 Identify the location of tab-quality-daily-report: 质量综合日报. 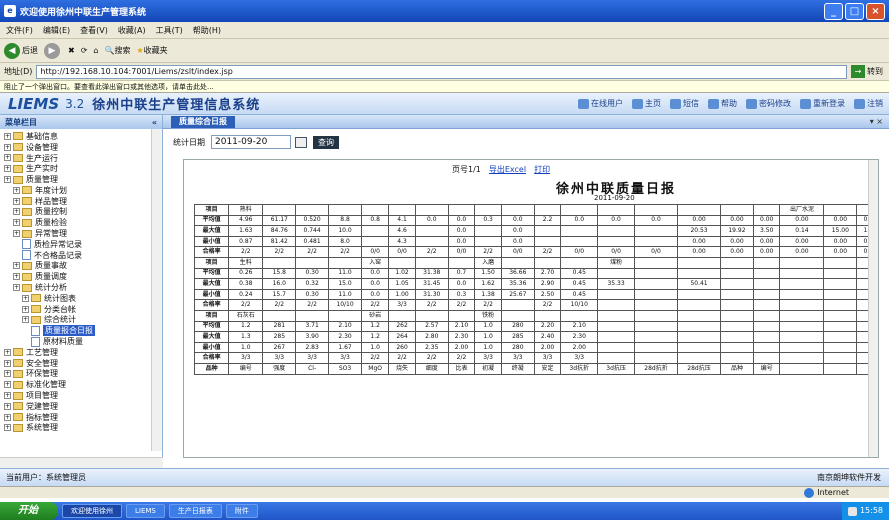
(203, 122).